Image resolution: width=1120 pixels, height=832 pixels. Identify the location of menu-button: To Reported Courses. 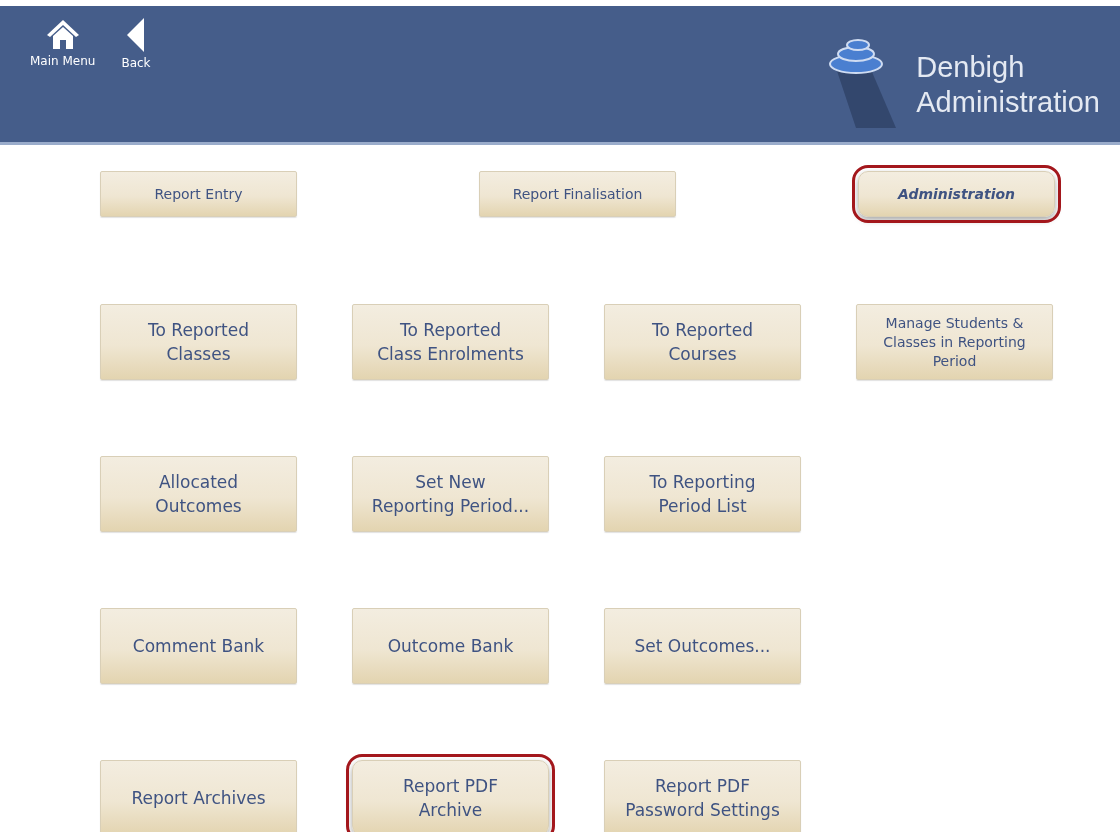
(702, 342).